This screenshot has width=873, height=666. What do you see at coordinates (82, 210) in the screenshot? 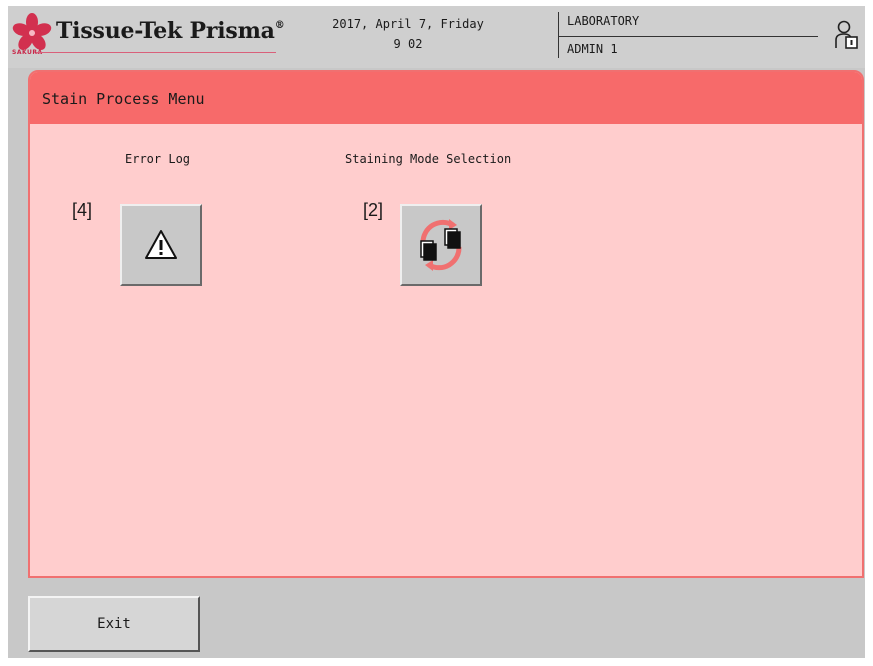
I see `error-log-badge: [4]` at bounding box center [82, 210].